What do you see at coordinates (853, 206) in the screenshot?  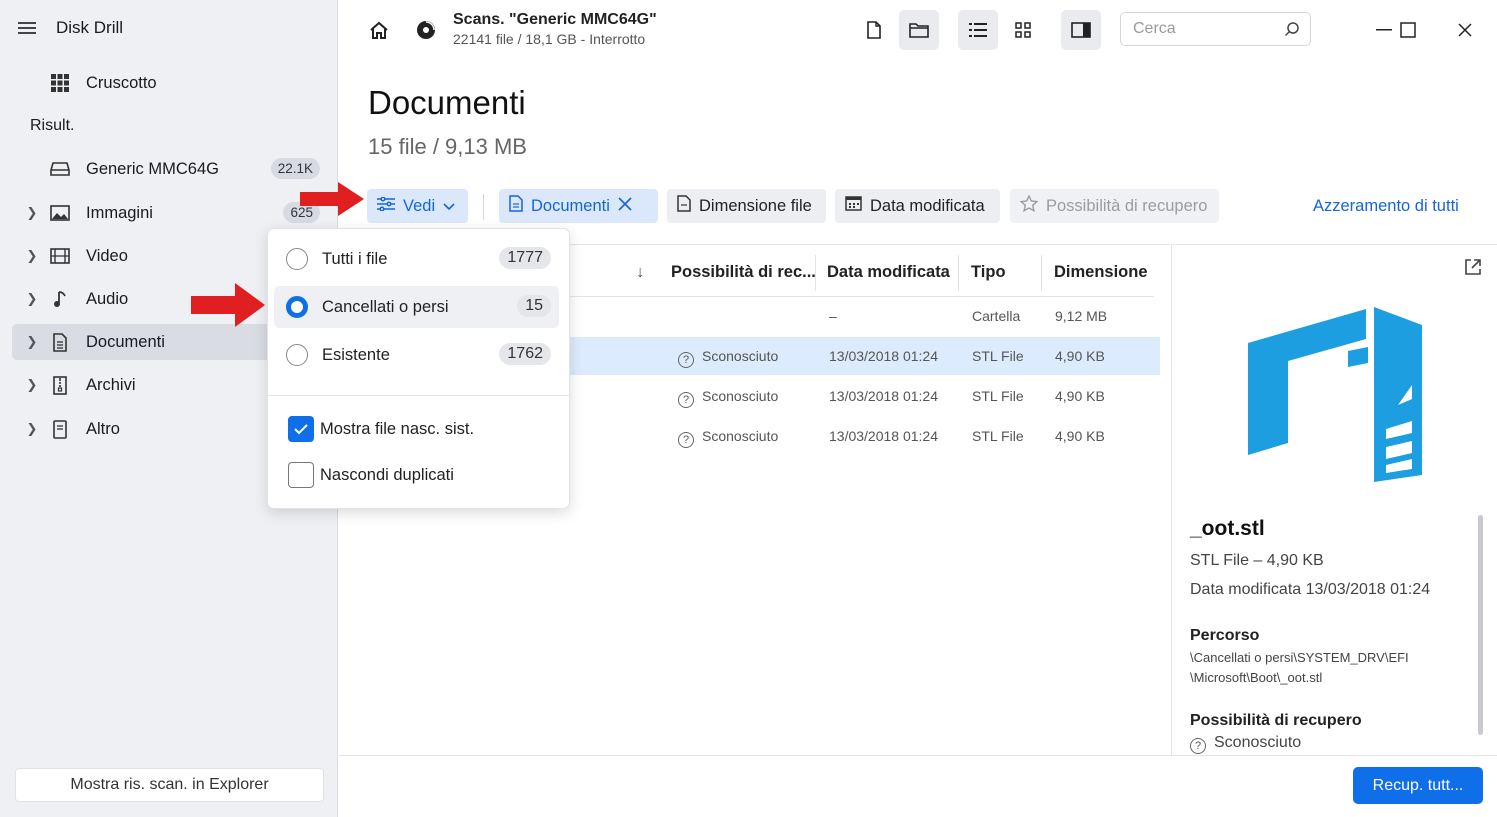 I see `calendar-icon` at bounding box center [853, 206].